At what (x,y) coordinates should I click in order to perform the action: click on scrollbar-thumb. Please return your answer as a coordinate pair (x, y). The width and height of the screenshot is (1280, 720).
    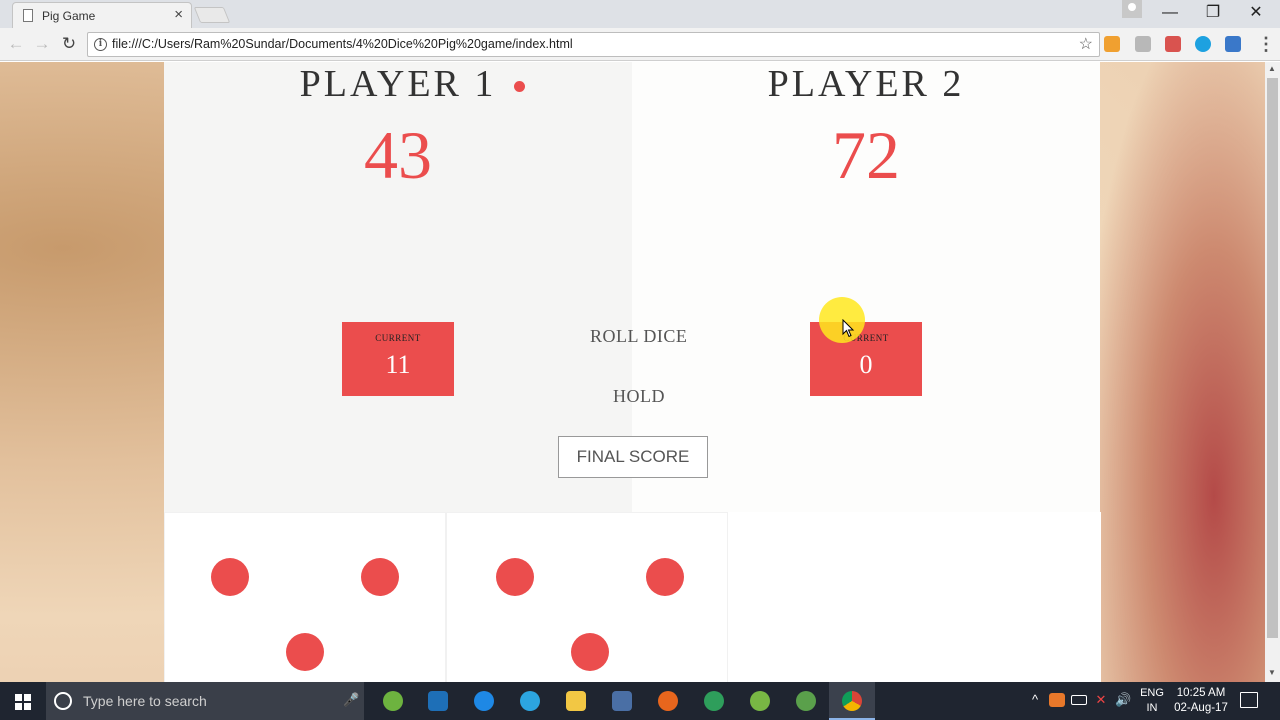
    Looking at the image, I should click on (1272, 358).